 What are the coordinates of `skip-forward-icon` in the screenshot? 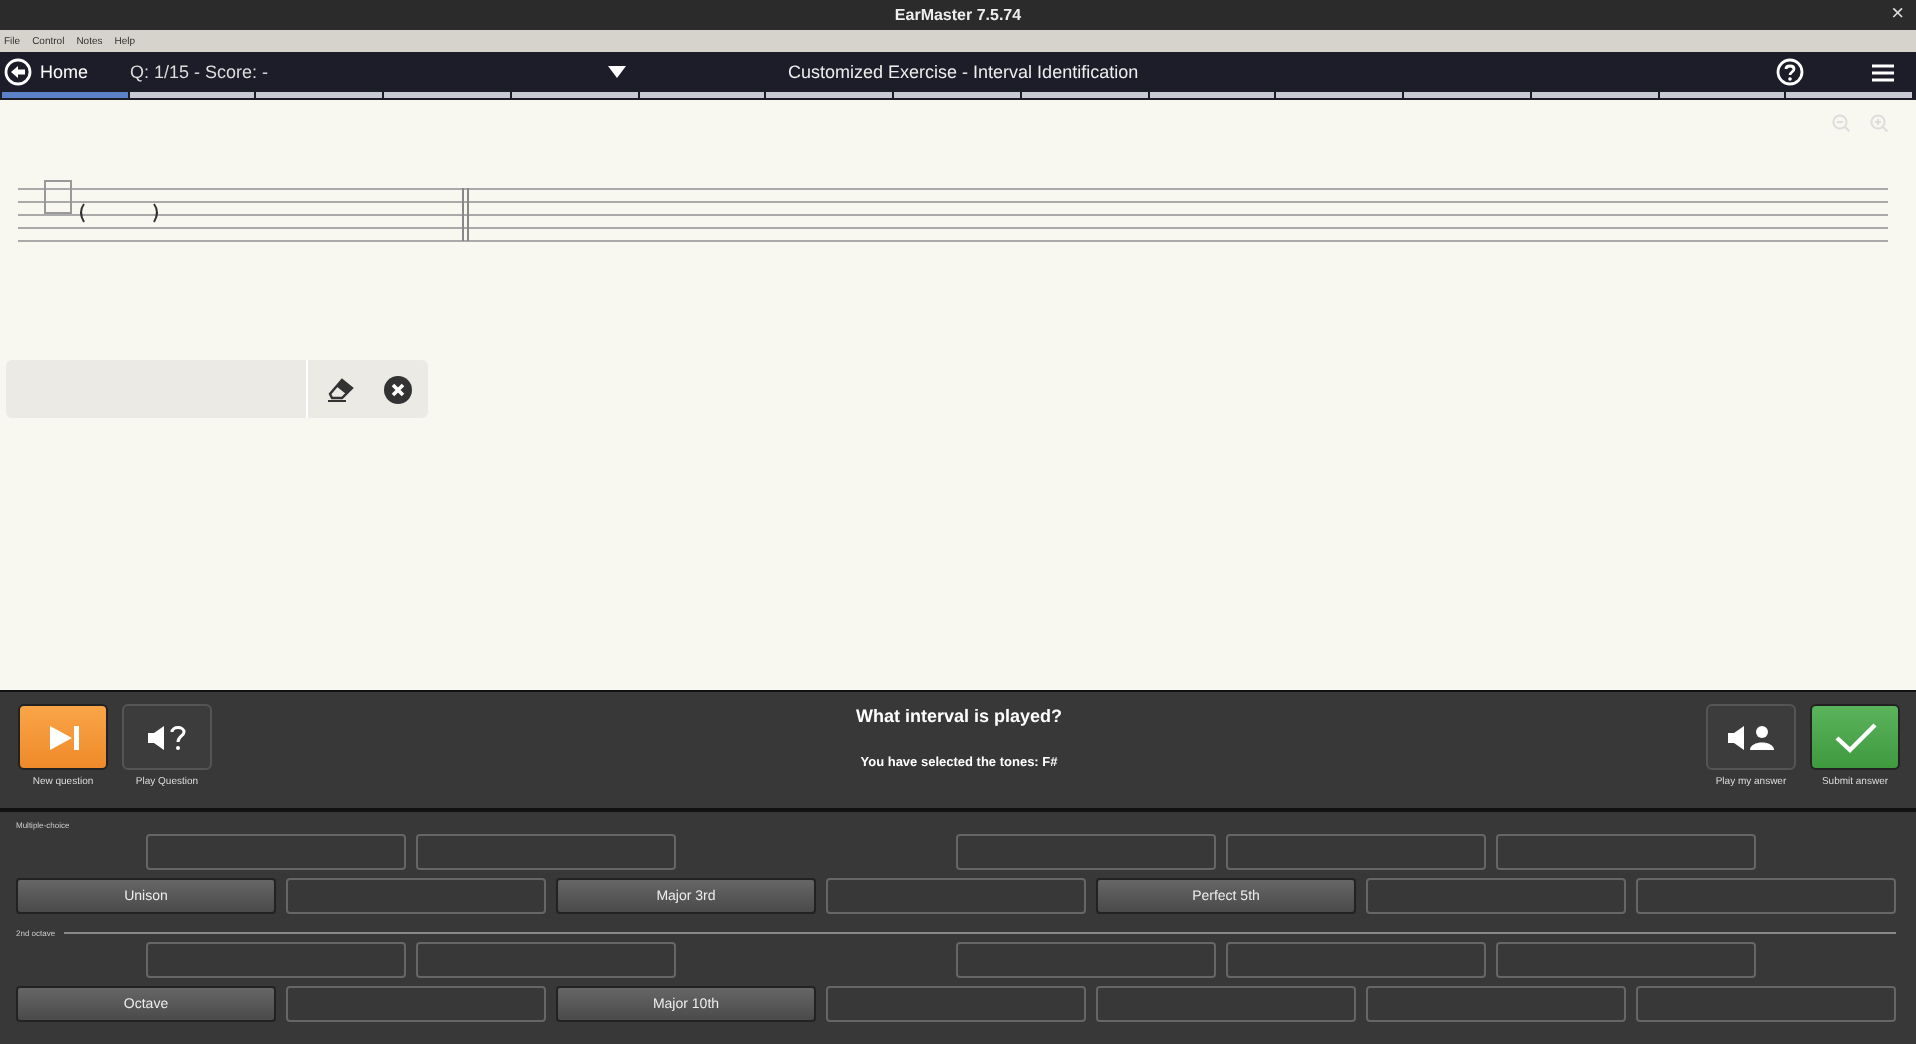 It's located at (63, 737).